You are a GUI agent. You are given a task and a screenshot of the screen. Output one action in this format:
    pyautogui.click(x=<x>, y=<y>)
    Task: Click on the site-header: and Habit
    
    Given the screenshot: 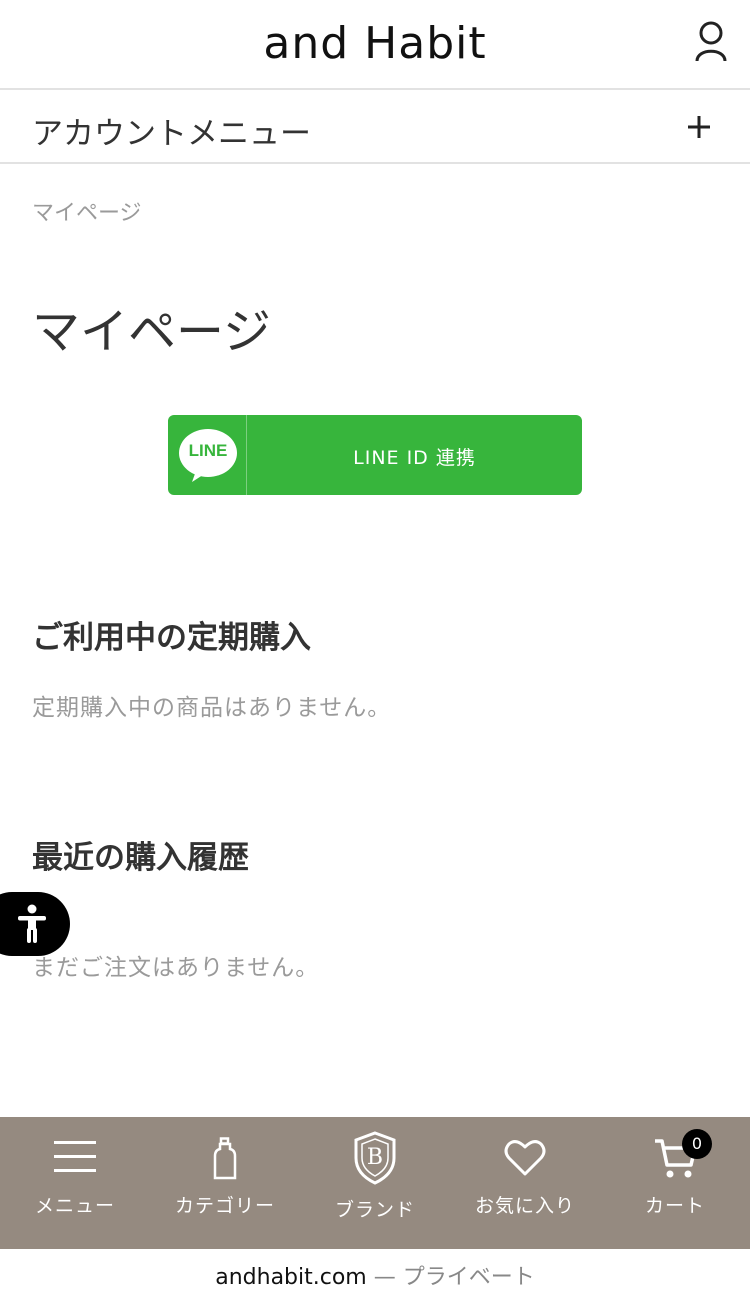 What is the action you would take?
    pyautogui.click(x=375, y=45)
    